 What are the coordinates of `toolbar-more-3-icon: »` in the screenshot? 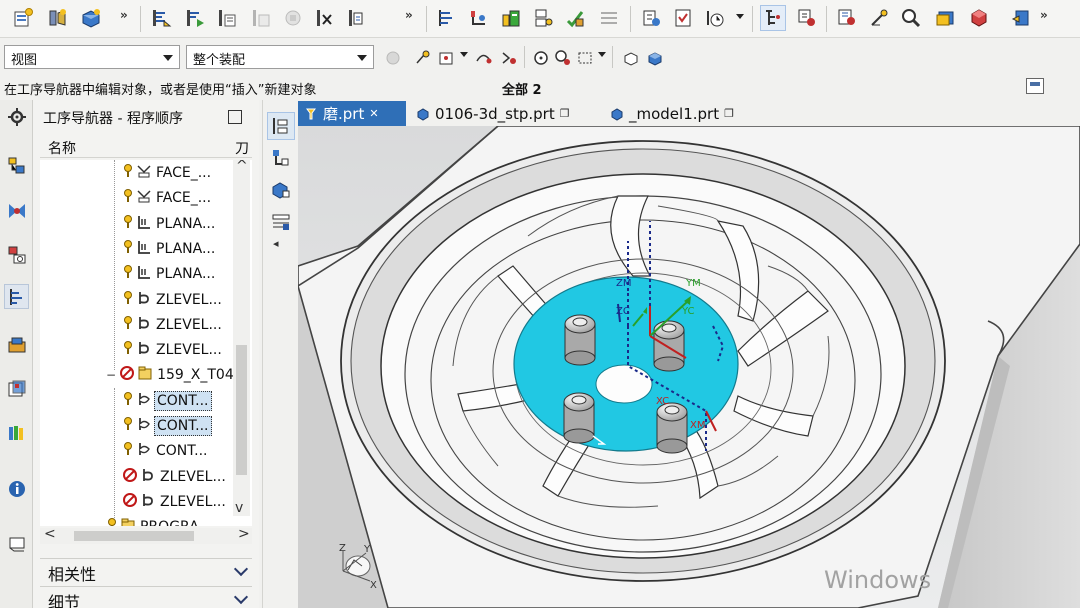 It's located at (1044, 15).